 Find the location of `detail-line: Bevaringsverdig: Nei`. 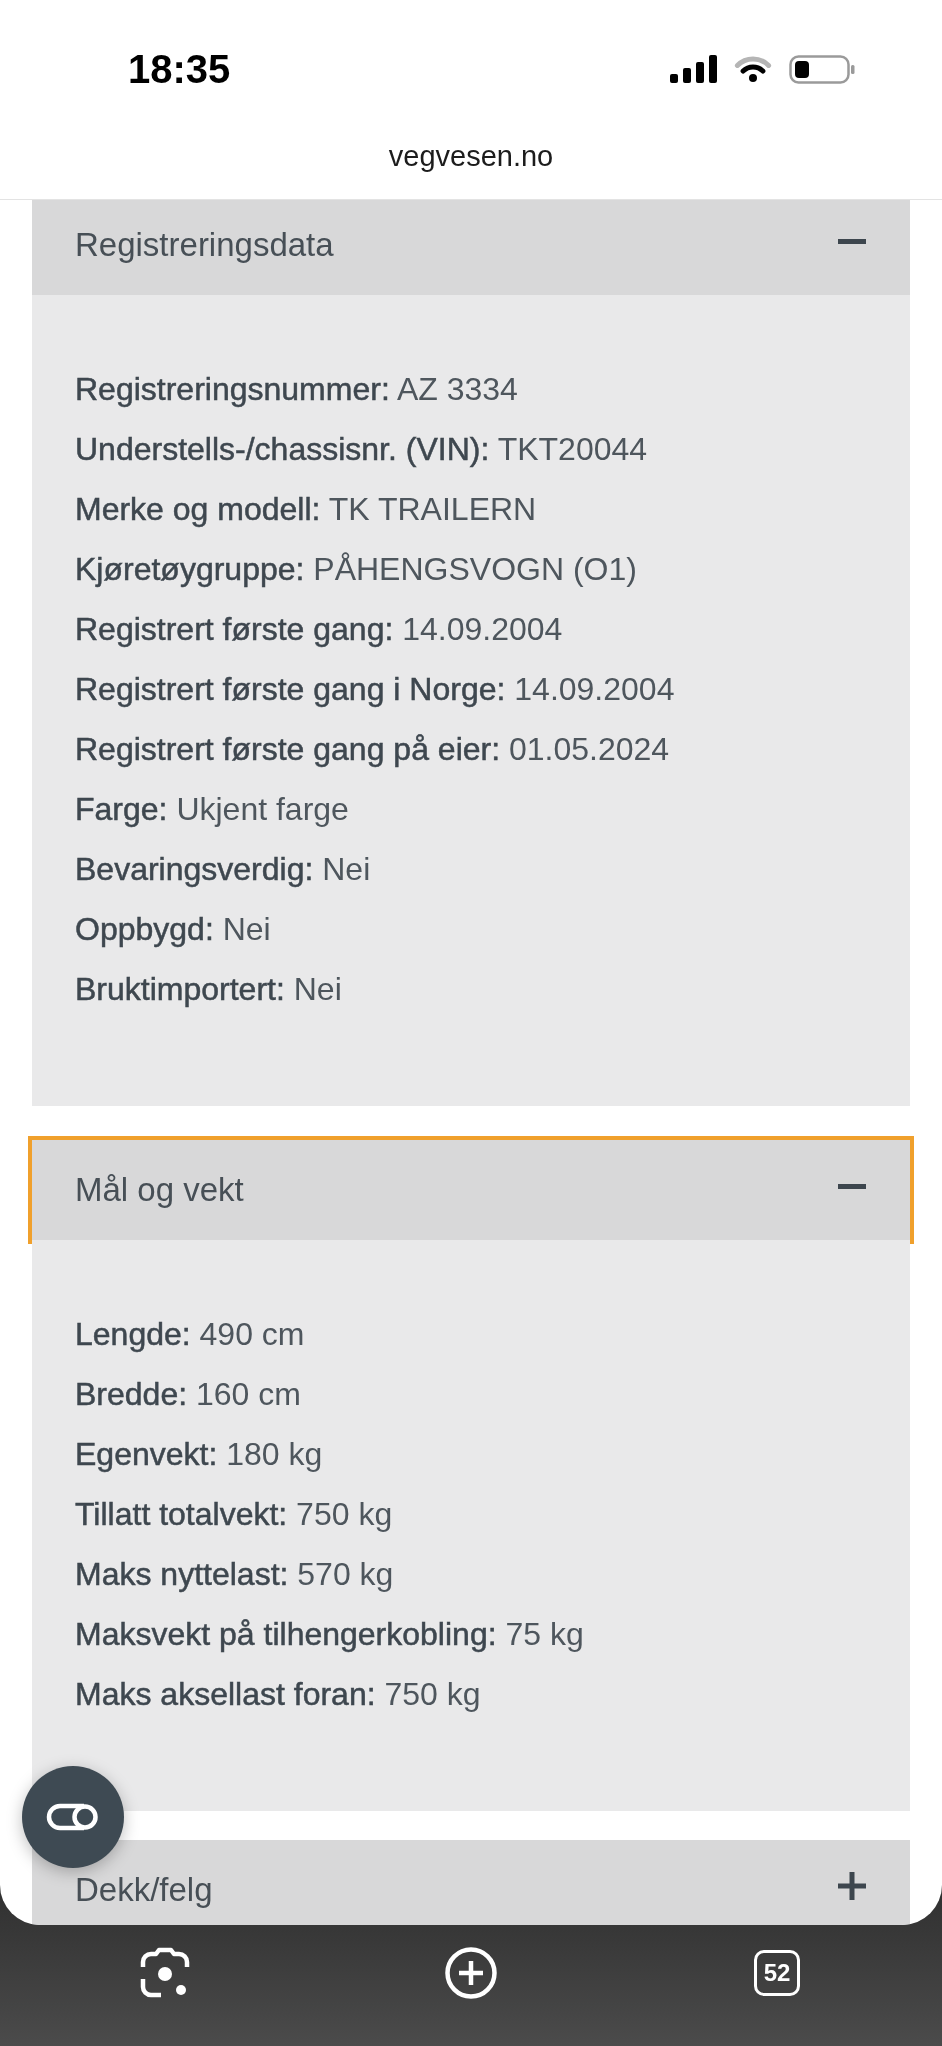

detail-line: Bevaringsverdig: Nei is located at coordinates (223, 869).